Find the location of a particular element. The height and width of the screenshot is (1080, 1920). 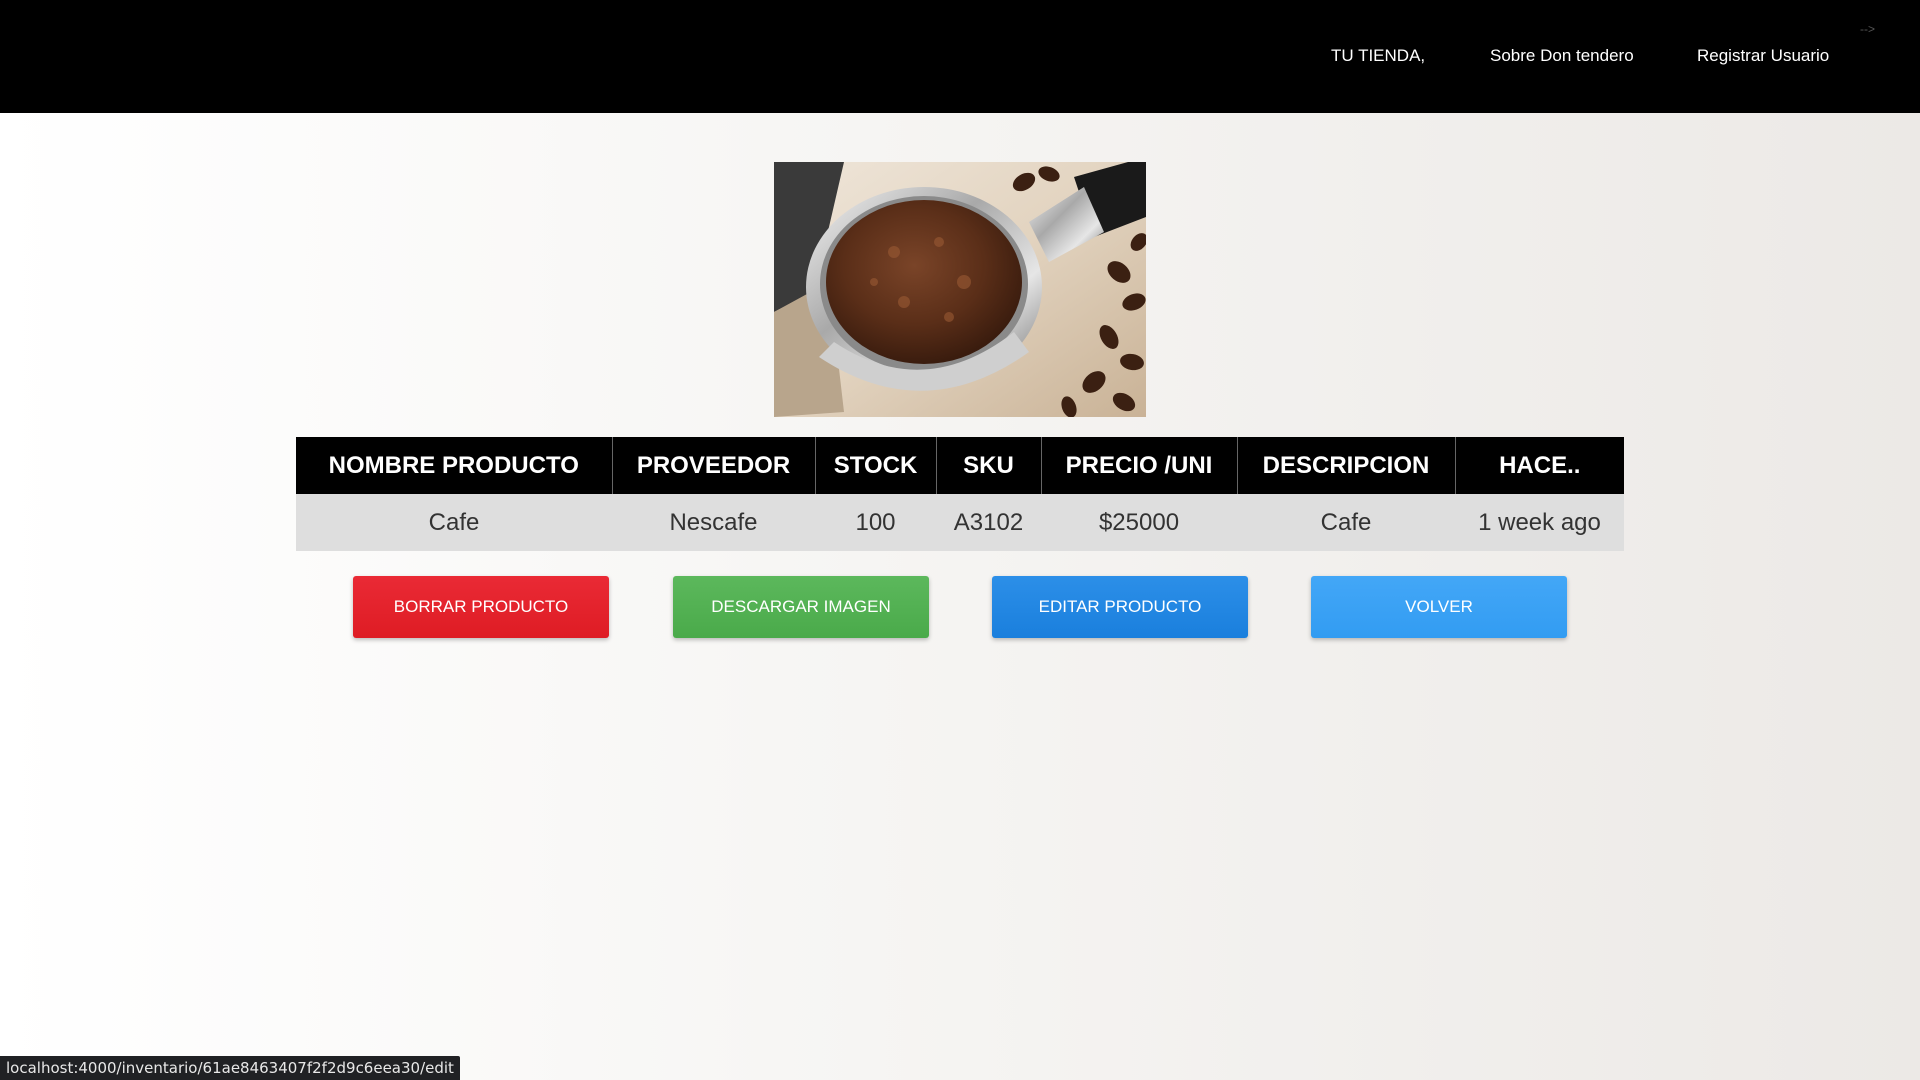

back-button: VOLVER is located at coordinates (1439, 607).